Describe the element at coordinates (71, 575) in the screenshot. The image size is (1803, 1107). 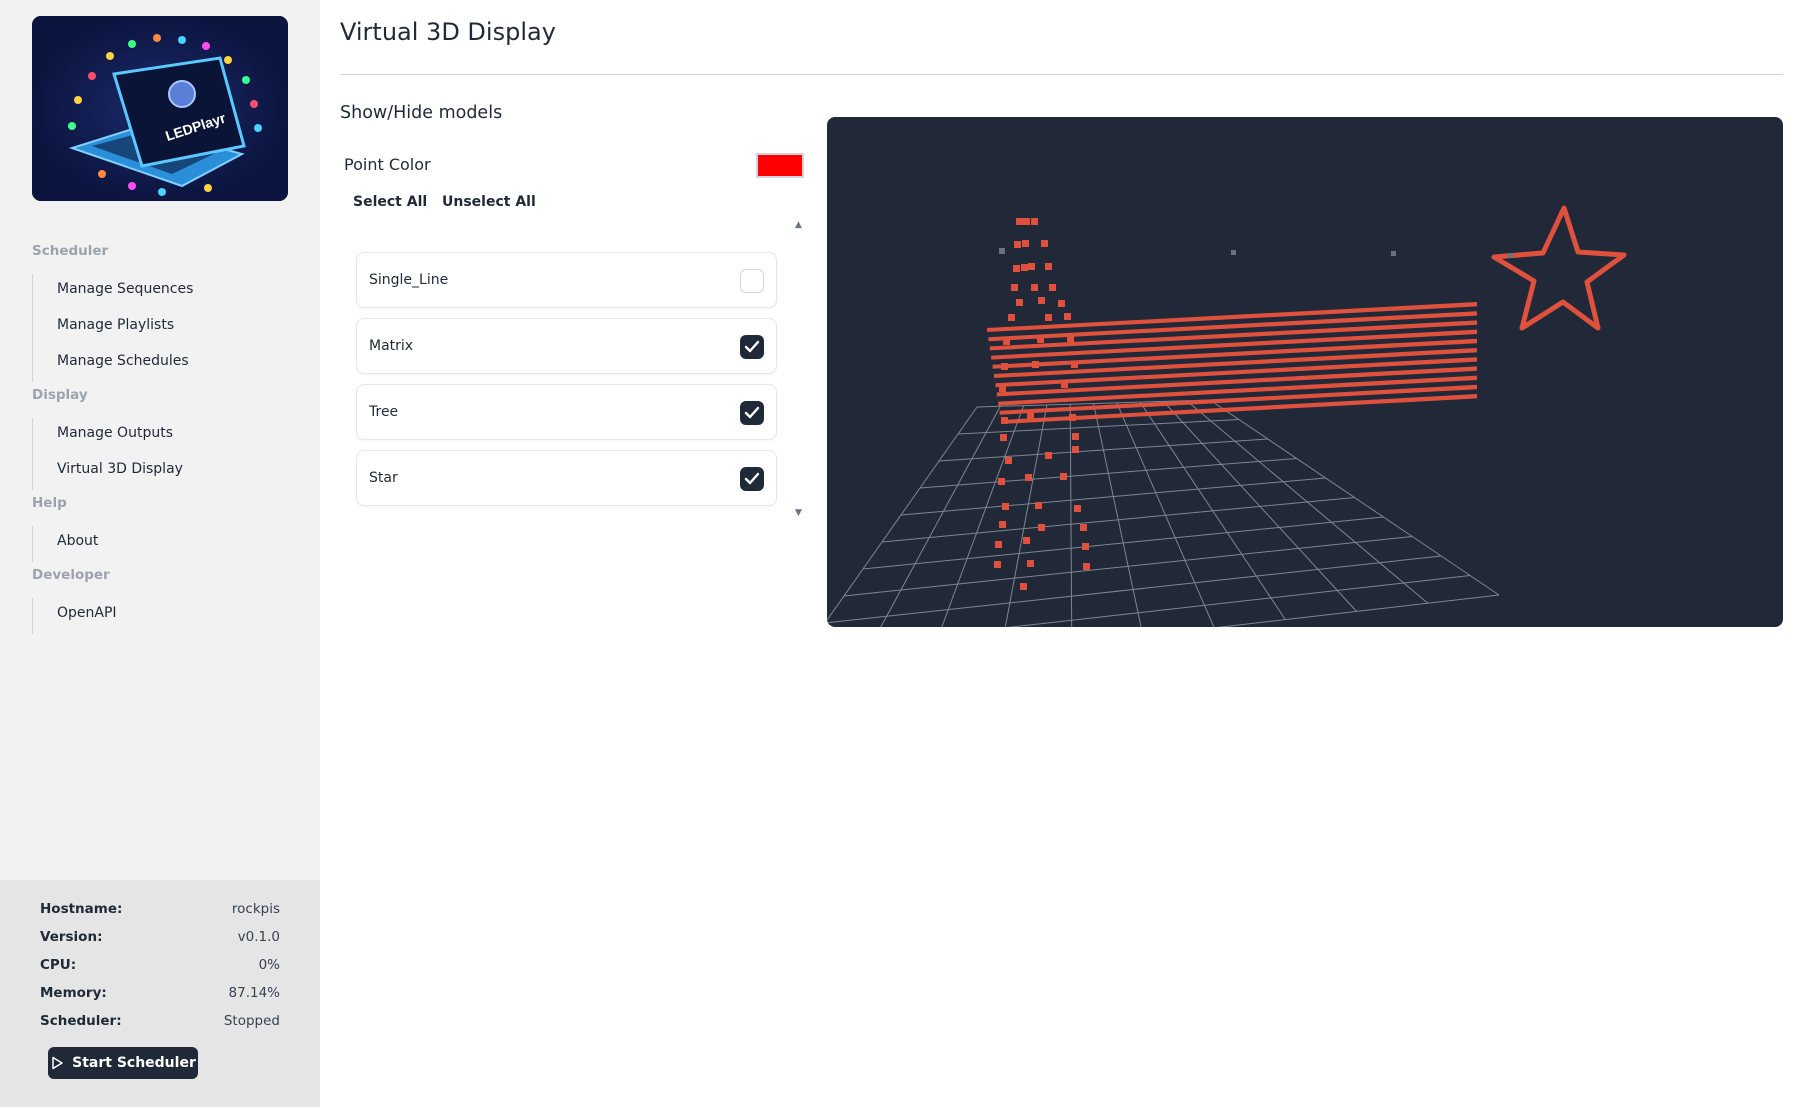
I see `nav-section-developer: Developer` at that location.